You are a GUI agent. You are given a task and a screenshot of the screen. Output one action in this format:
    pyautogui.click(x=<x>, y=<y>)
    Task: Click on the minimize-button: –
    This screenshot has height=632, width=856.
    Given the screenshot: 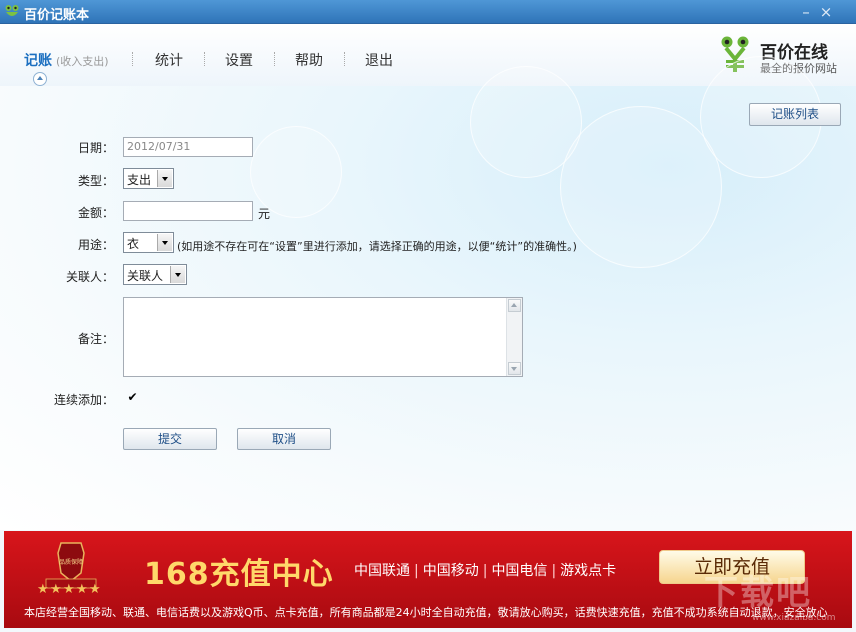 What is the action you would take?
    pyautogui.click(x=806, y=12)
    